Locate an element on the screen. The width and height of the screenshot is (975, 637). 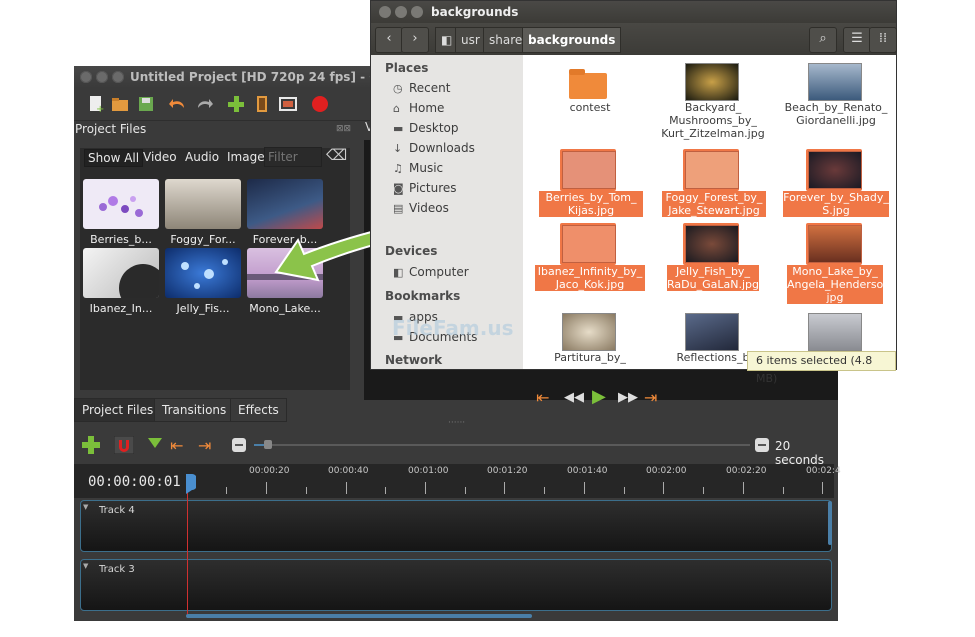
previous-marker-icon: ⇤ is located at coordinates (176, 445).